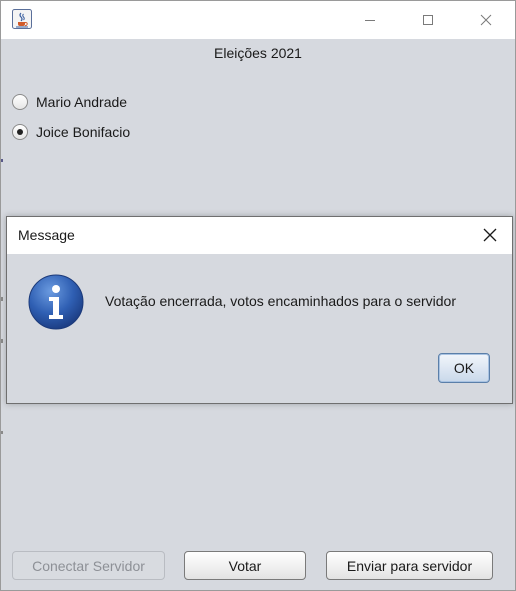 The image size is (516, 591). I want to click on election-title: Eleições 2021, so click(258, 53).